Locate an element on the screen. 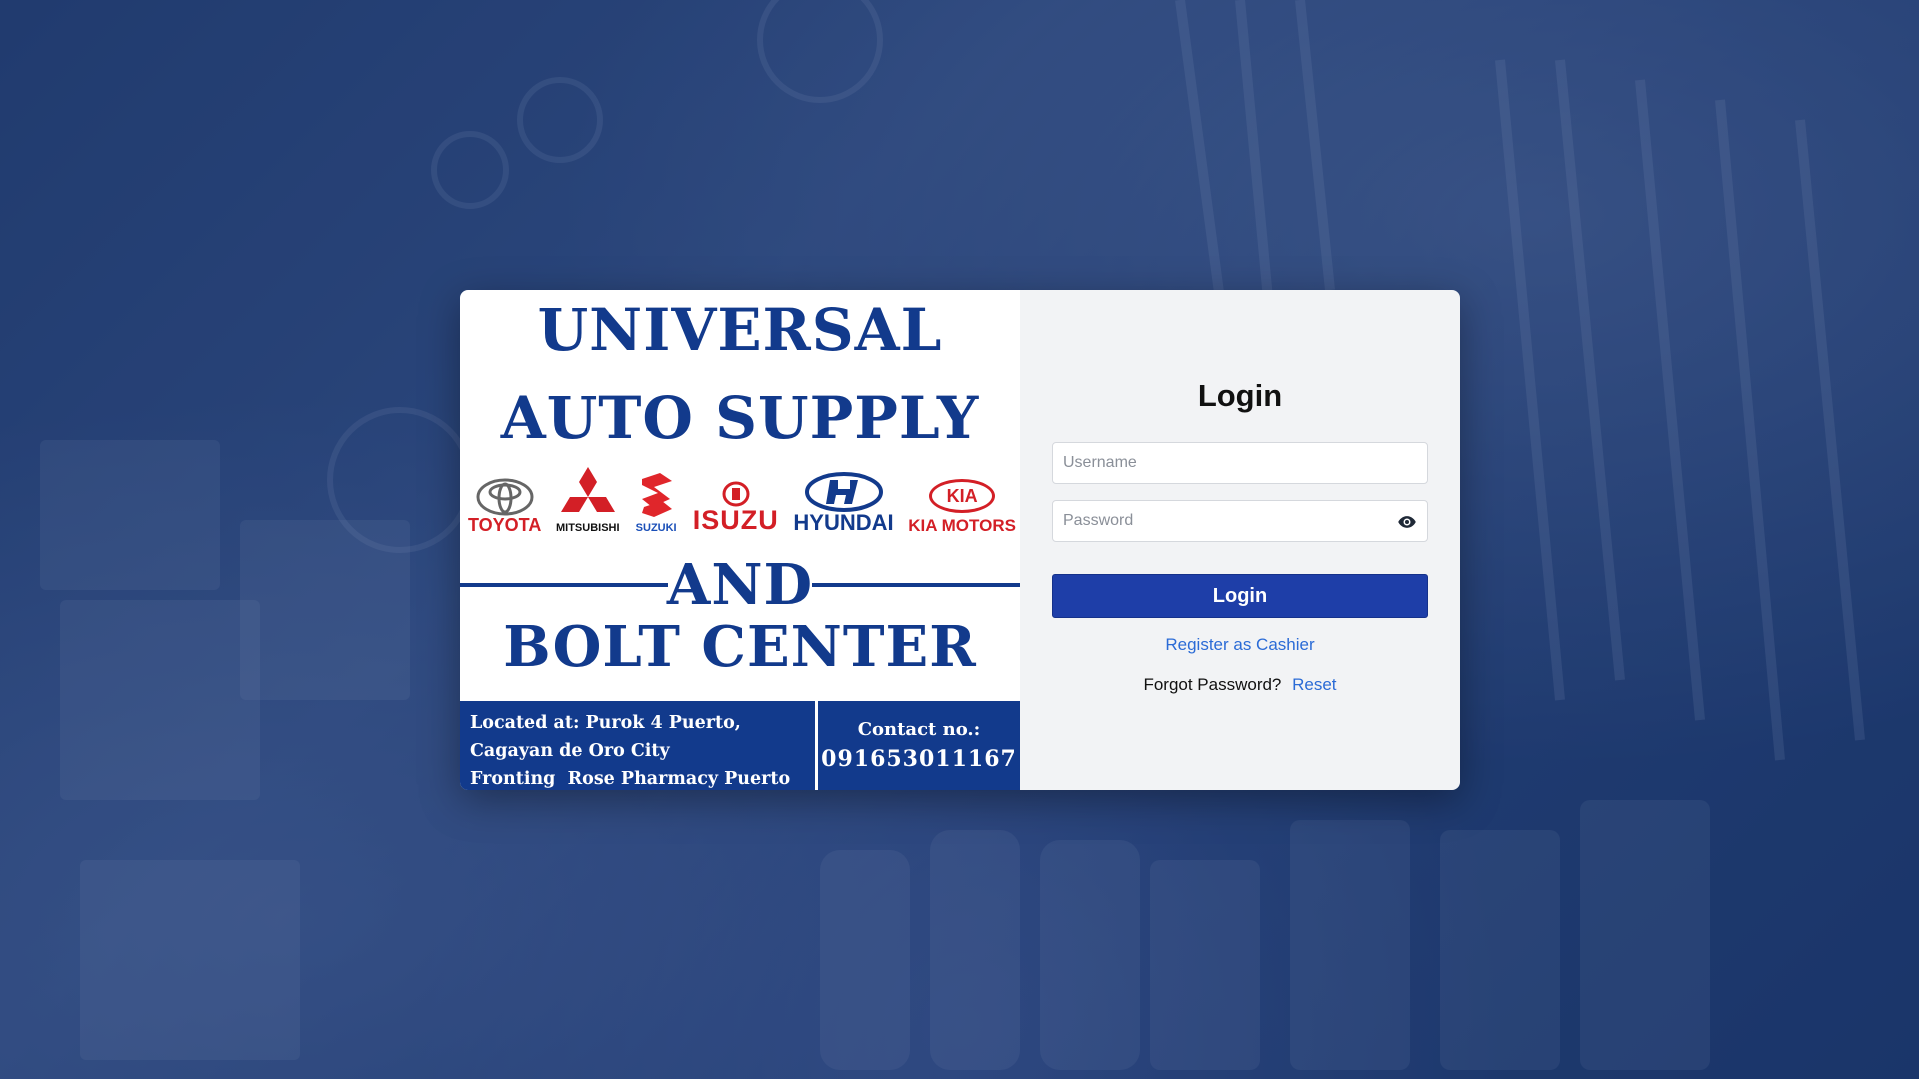 The height and width of the screenshot is (1079, 1919). forgot-password-text: Forgot Password? is located at coordinates (1212, 684).